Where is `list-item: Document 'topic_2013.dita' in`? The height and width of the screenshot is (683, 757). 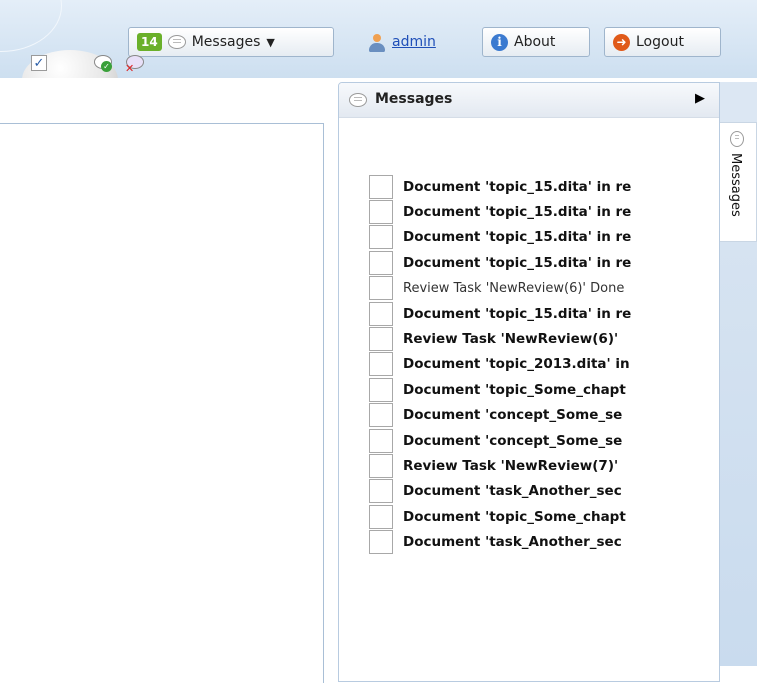 list-item: Document 'topic_2013.dita' in is located at coordinates (549, 364).